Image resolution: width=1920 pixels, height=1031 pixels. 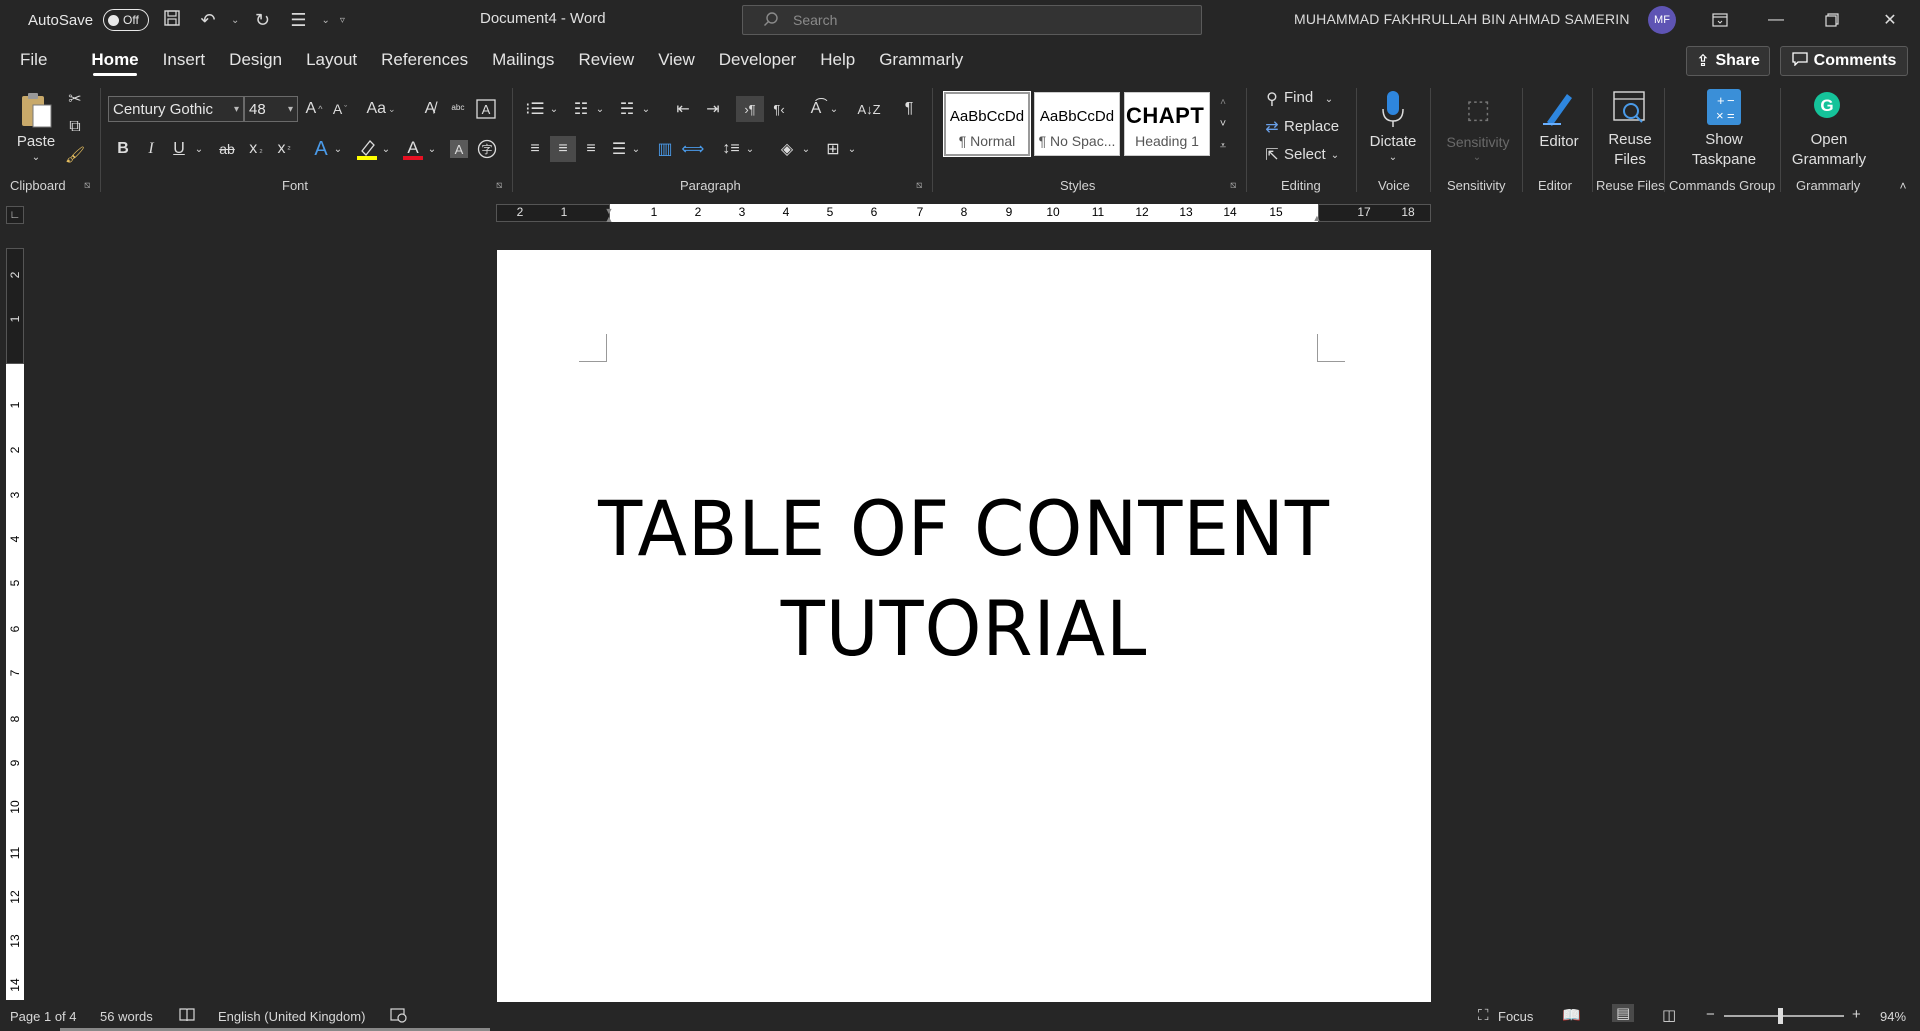 What do you see at coordinates (172, 20) in the screenshot?
I see `save-icon` at bounding box center [172, 20].